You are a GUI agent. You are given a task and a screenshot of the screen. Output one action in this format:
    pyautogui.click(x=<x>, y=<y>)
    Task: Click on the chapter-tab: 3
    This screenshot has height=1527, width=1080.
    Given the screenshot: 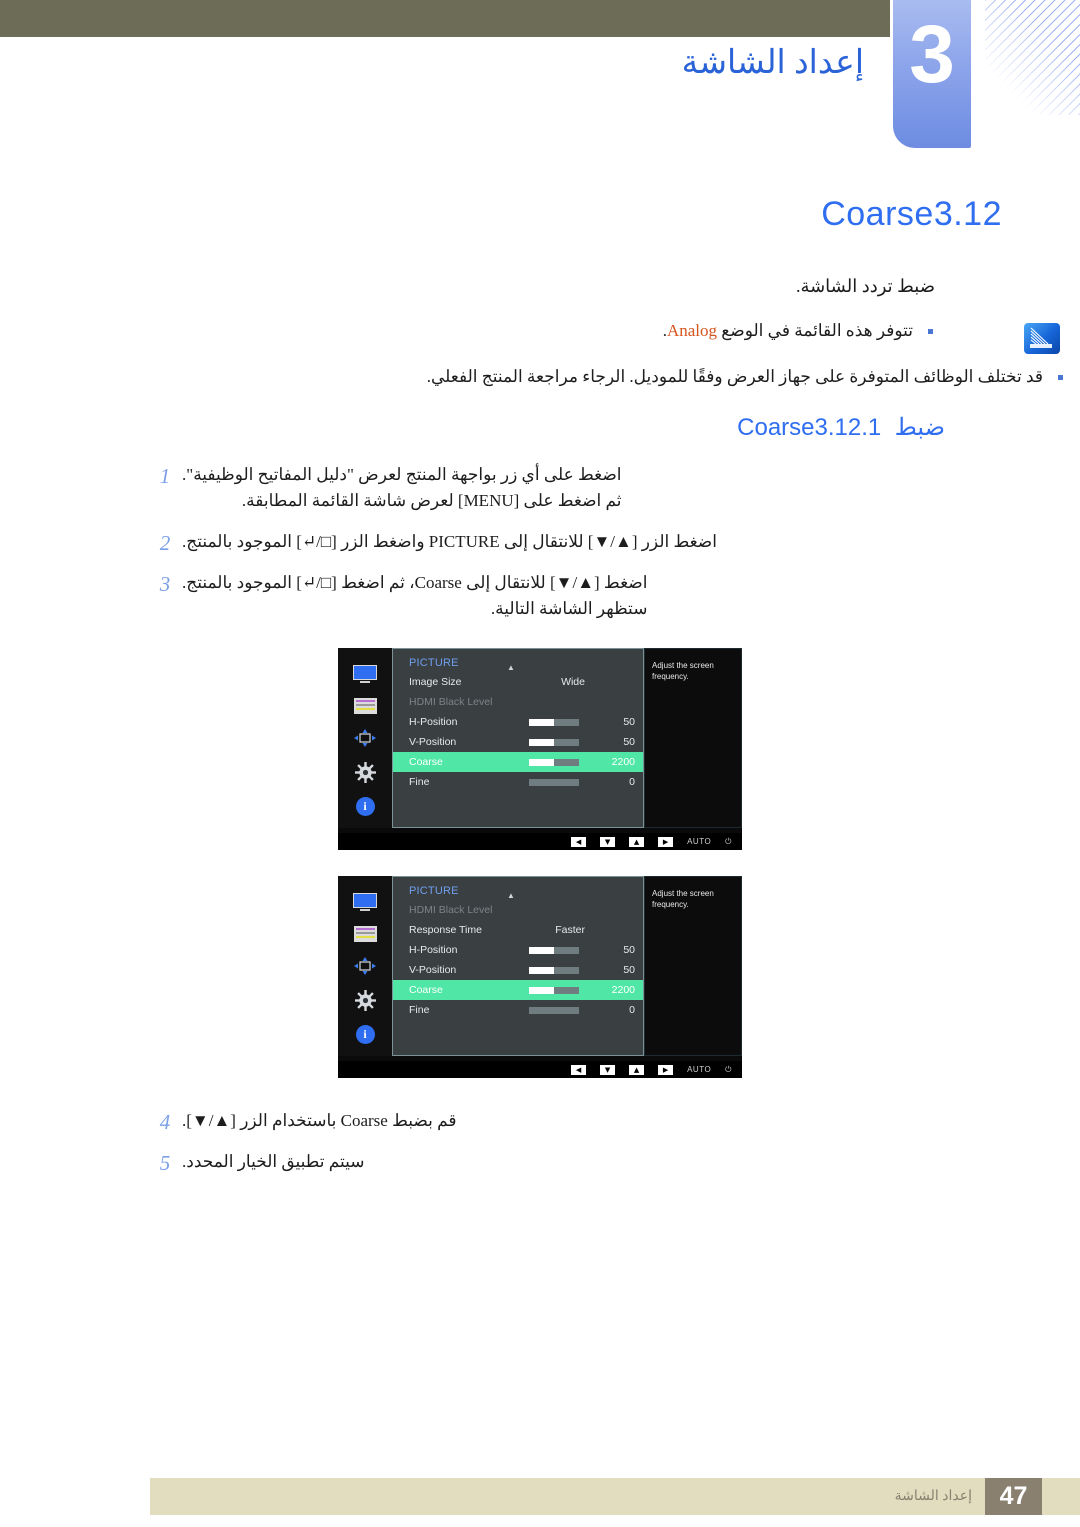 What is the action you would take?
    pyautogui.click(x=932, y=74)
    